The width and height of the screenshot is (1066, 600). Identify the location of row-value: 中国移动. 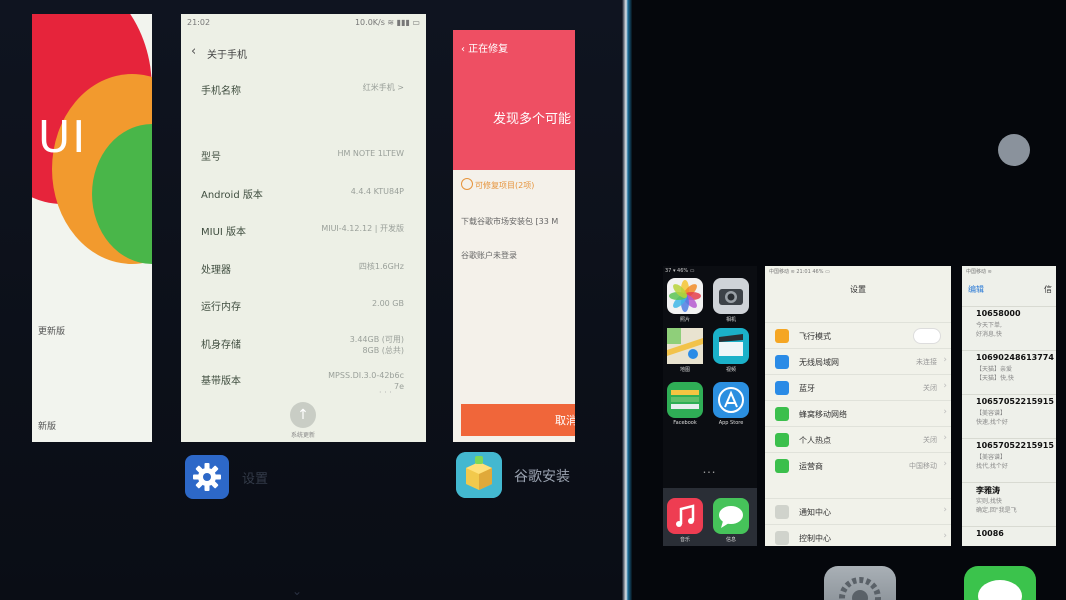
(923, 466).